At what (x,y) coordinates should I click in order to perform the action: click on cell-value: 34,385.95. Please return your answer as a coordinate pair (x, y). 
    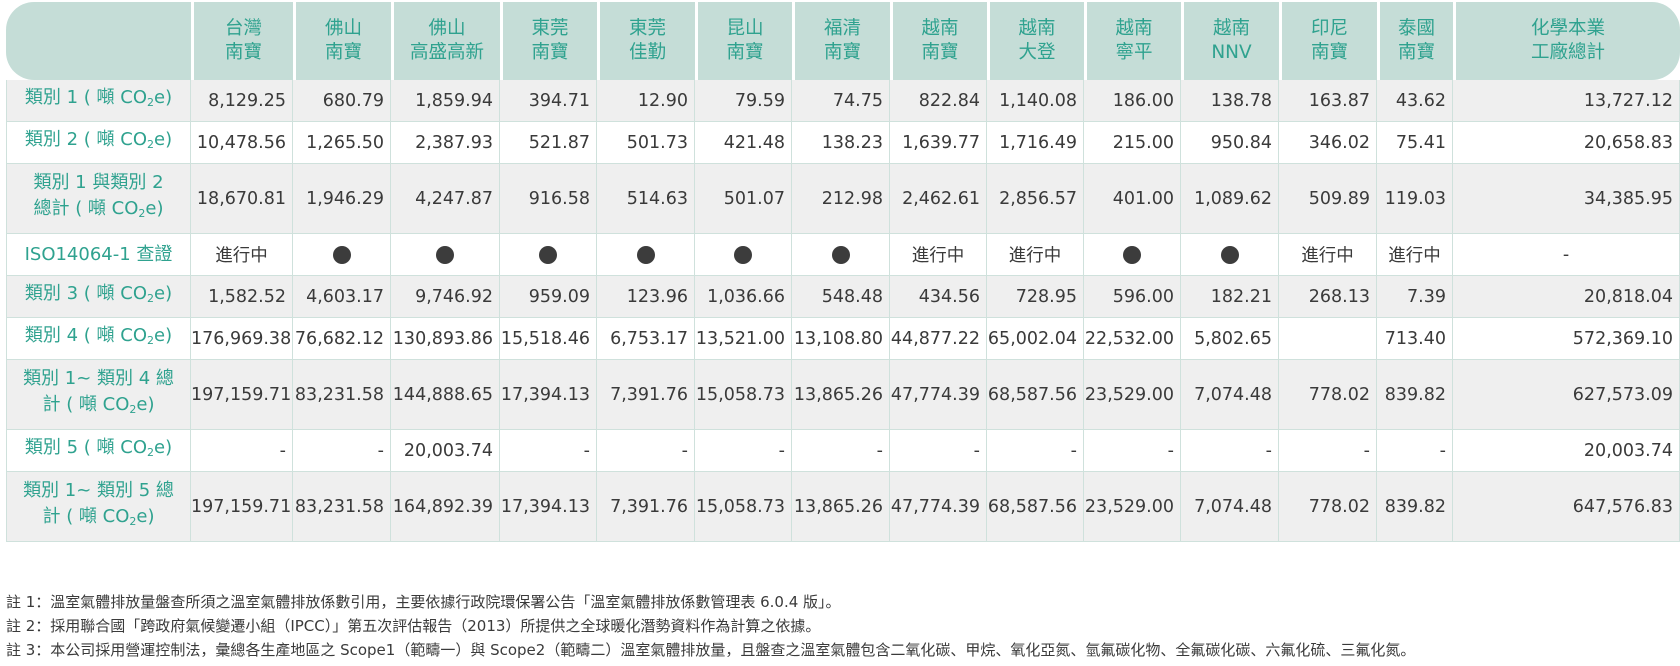
    Looking at the image, I should click on (1628, 198).